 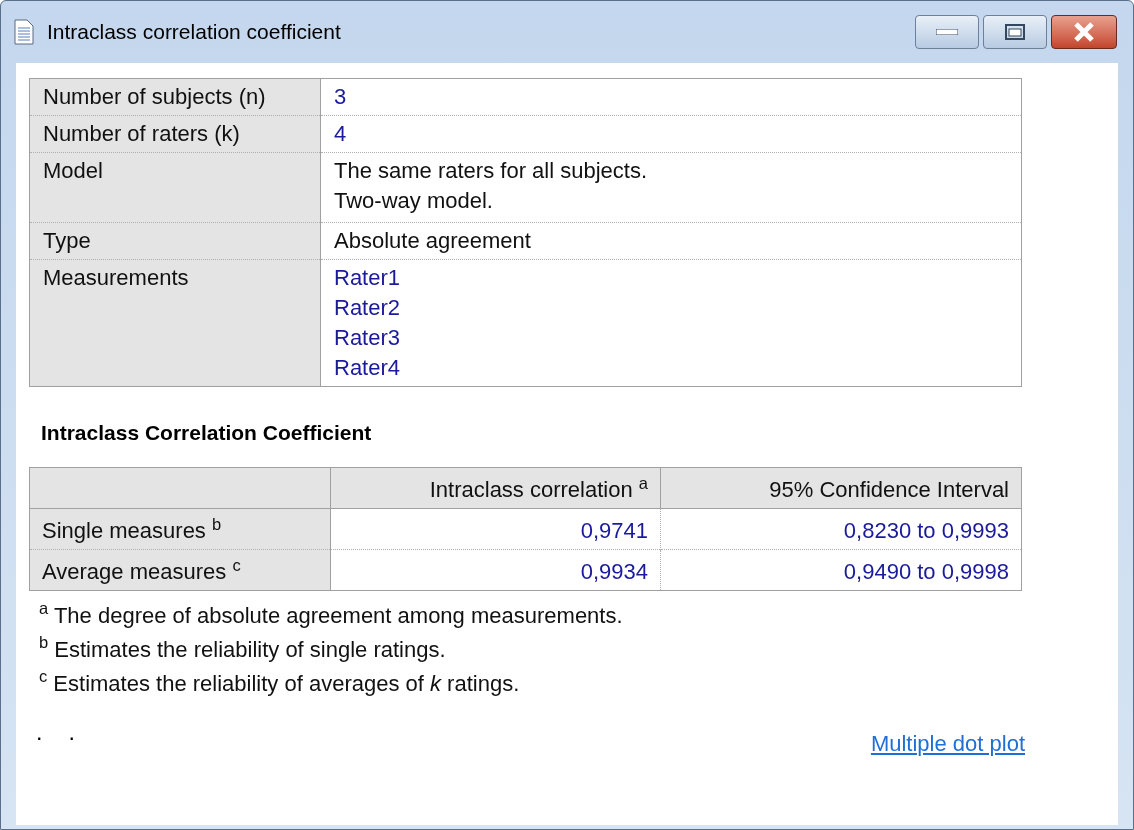 I want to click on document-icon, so click(x=24, y=32).